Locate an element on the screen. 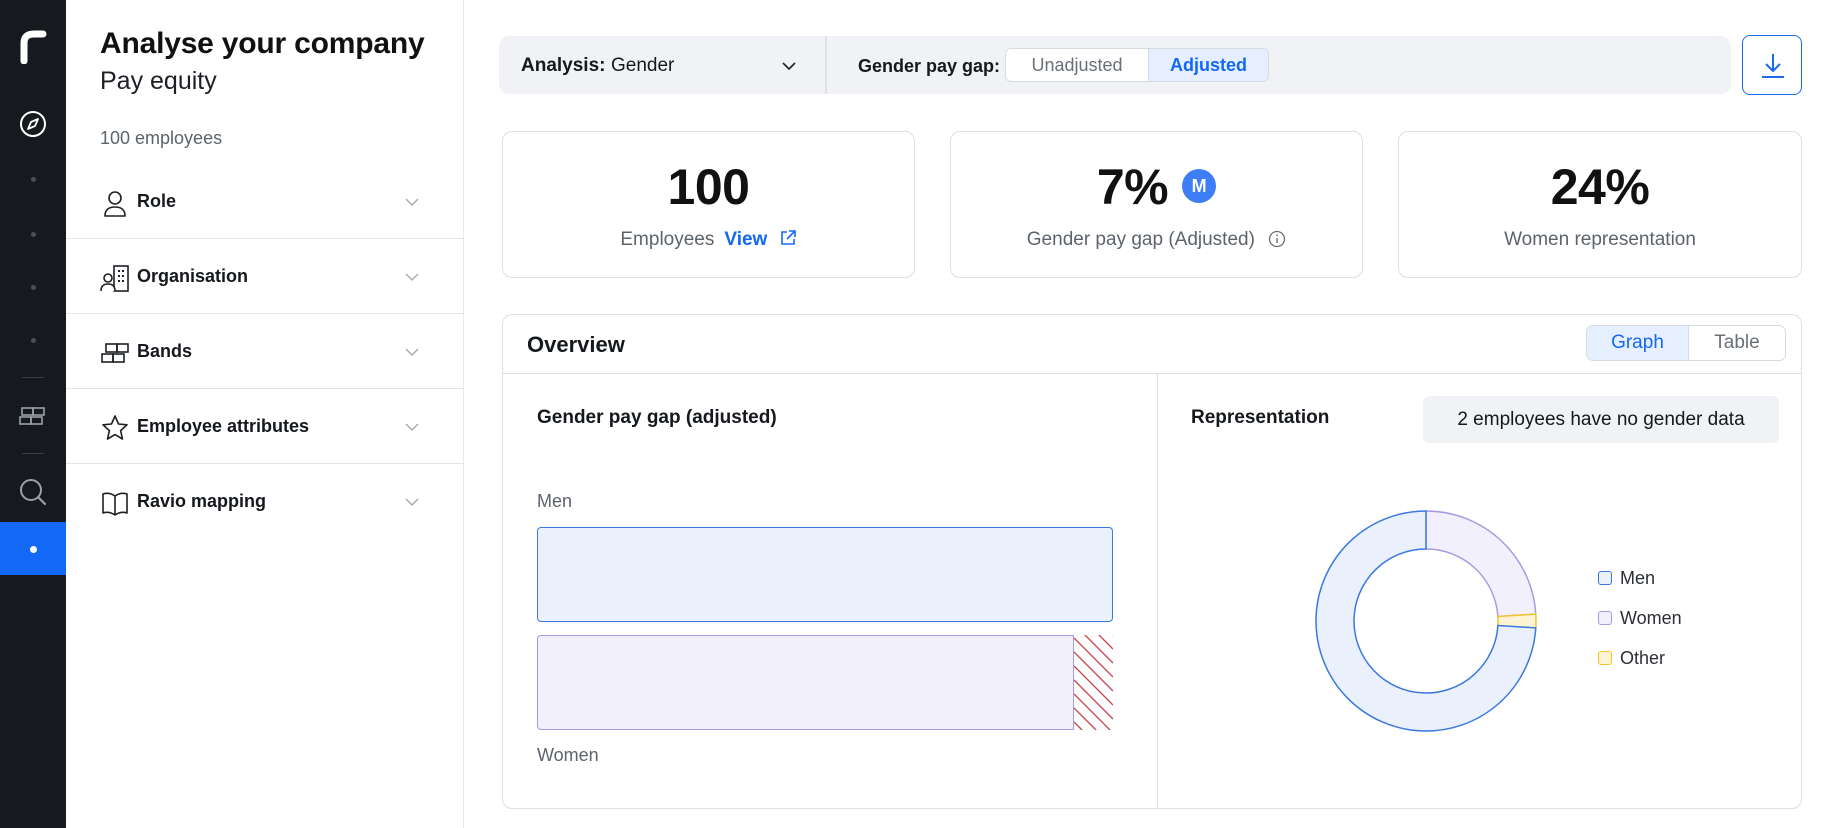 Image resolution: width=1834 pixels, height=828 pixels. kpi-value: 100 is located at coordinates (708, 187).